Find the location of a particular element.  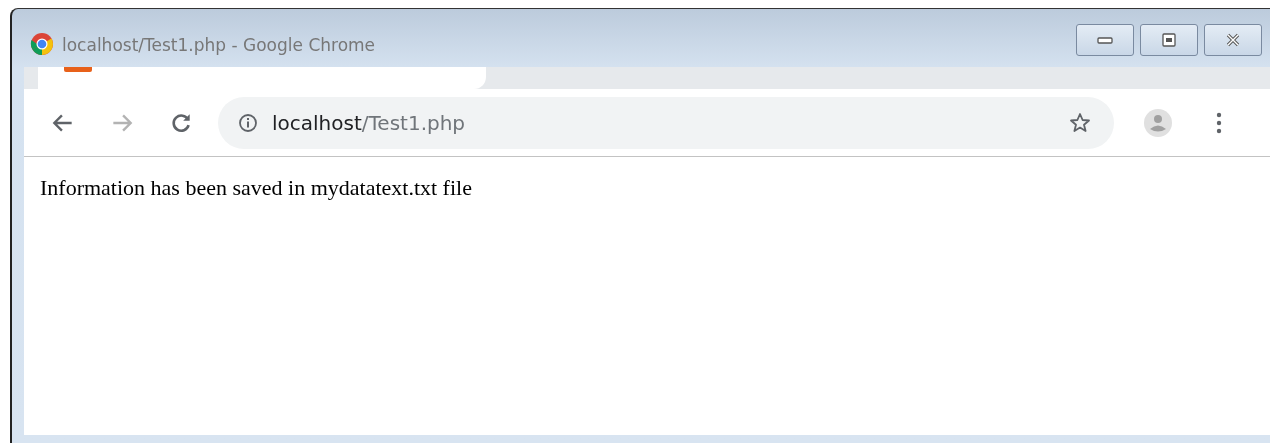

minimize-button is located at coordinates (1105, 40).